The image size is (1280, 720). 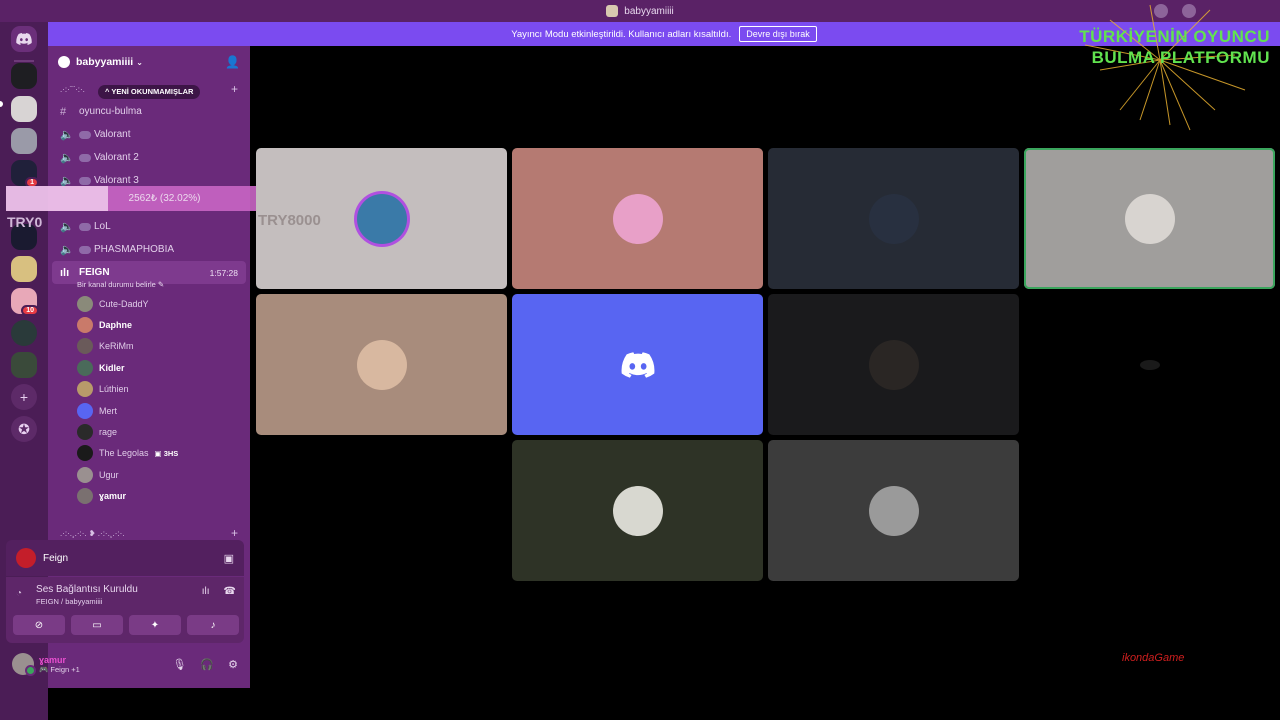 I want to click on user-name: ɣamur, so click(x=59, y=660).